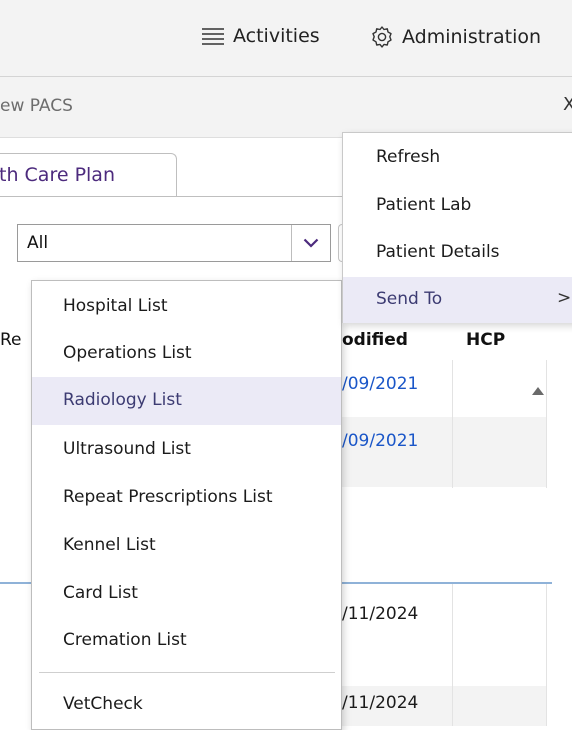  What do you see at coordinates (100, 593) in the screenshot?
I see `dropdown-item-label: Card List` at bounding box center [100, 593].